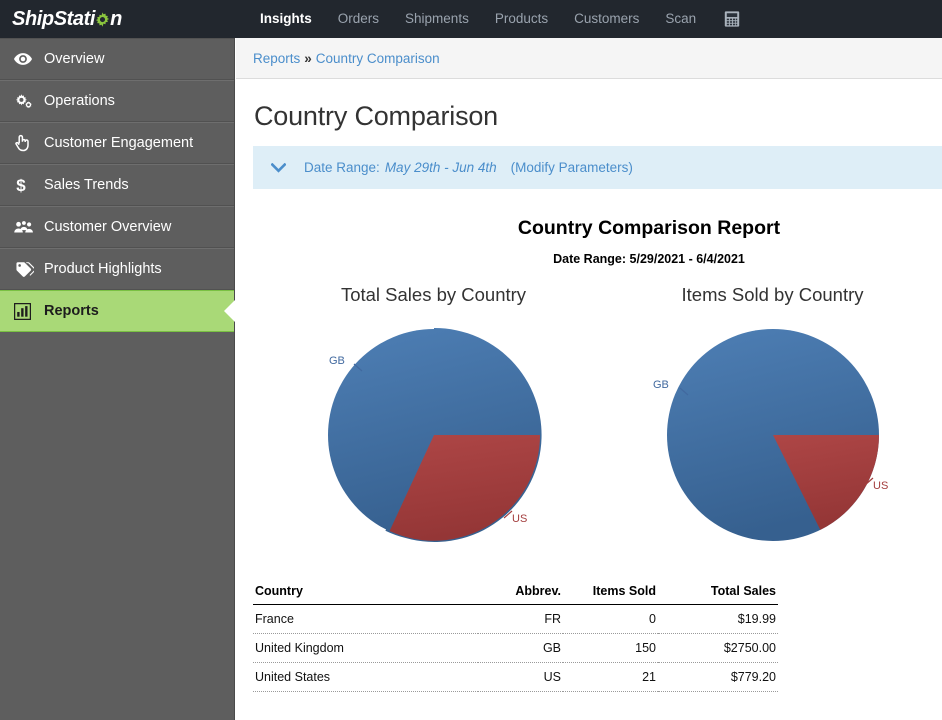 The width and height of the screenshot is (942, 720). Describe the element at coordinates (433, 294) in the screenshot. I see `chart-title: Total Sales by Country` at that location.